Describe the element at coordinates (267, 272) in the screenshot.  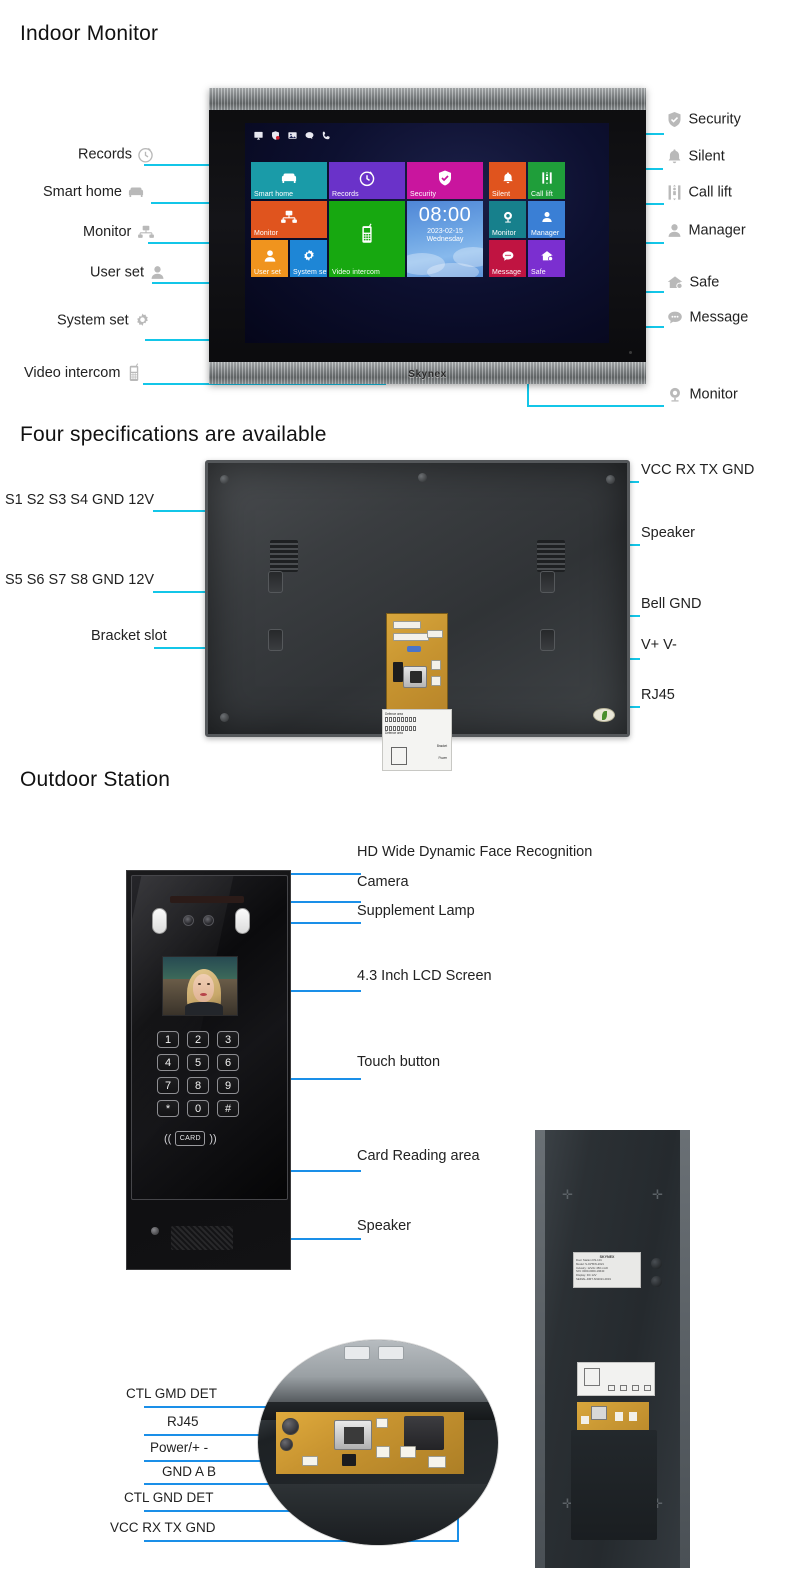
I see `tile-label: User set` at that location.